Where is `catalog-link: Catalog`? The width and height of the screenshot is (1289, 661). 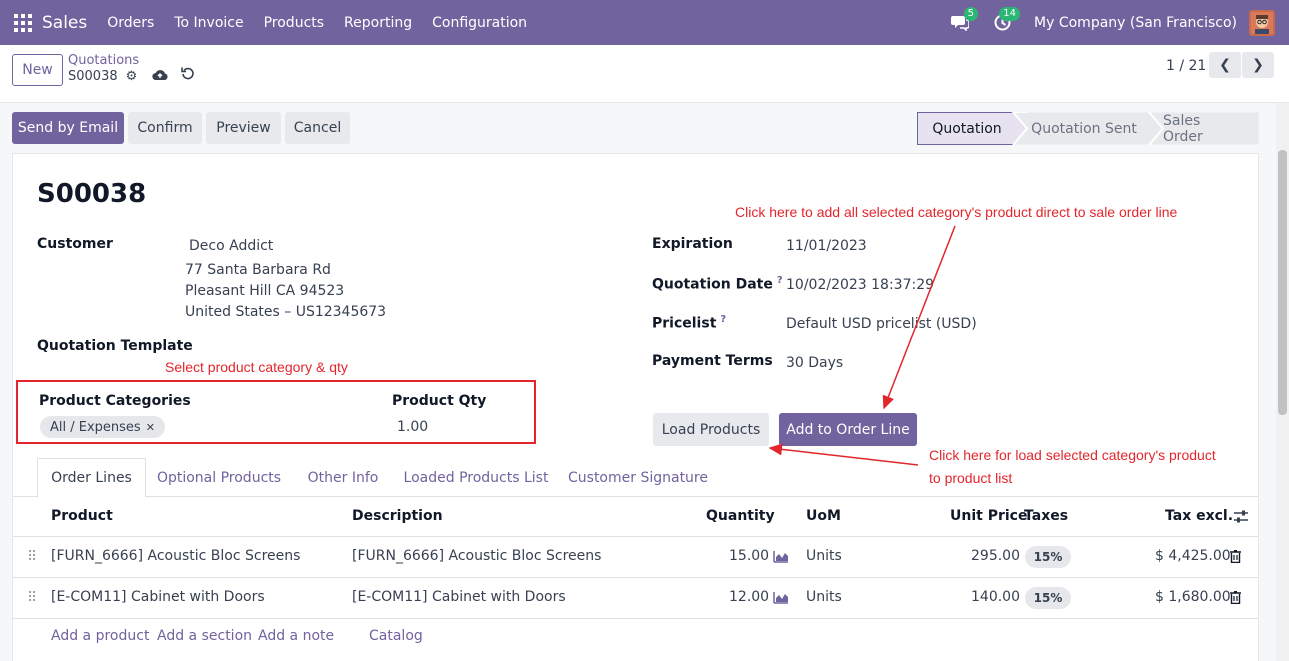 catalog-link: Catalog is located at coordinates (396, 636).